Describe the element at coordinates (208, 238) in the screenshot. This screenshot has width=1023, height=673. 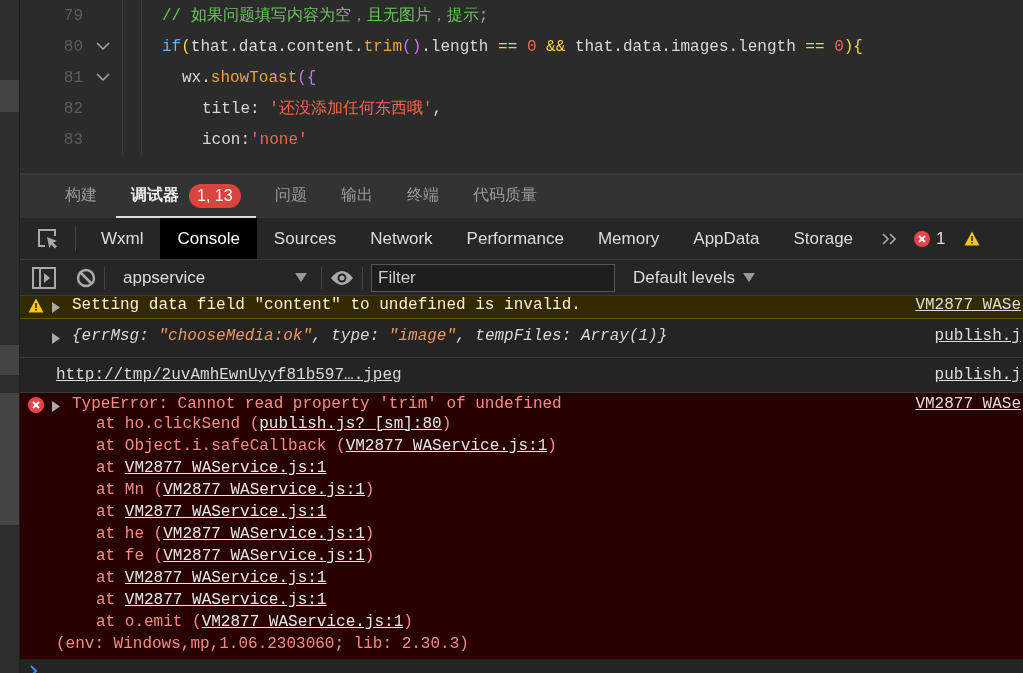
I see `devtools-tab: Console` at that location.